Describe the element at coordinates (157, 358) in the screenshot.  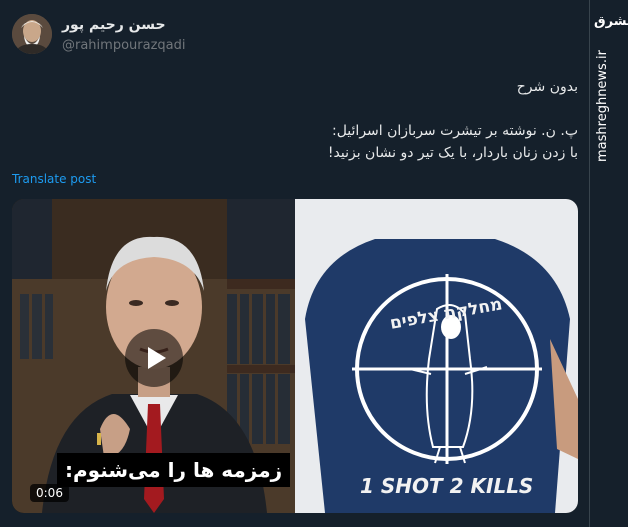
I see `play-icon` at that location.